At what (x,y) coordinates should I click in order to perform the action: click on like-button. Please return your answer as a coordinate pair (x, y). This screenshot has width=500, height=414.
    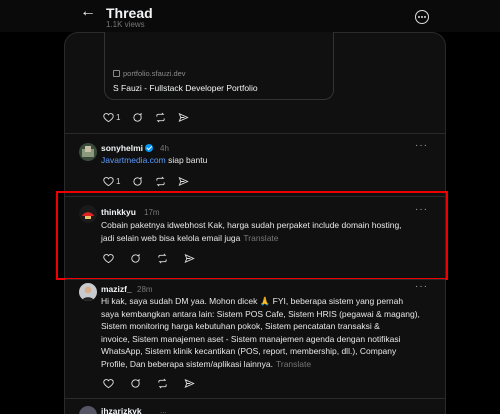
    Looking at the image, I should click on (108, 383).